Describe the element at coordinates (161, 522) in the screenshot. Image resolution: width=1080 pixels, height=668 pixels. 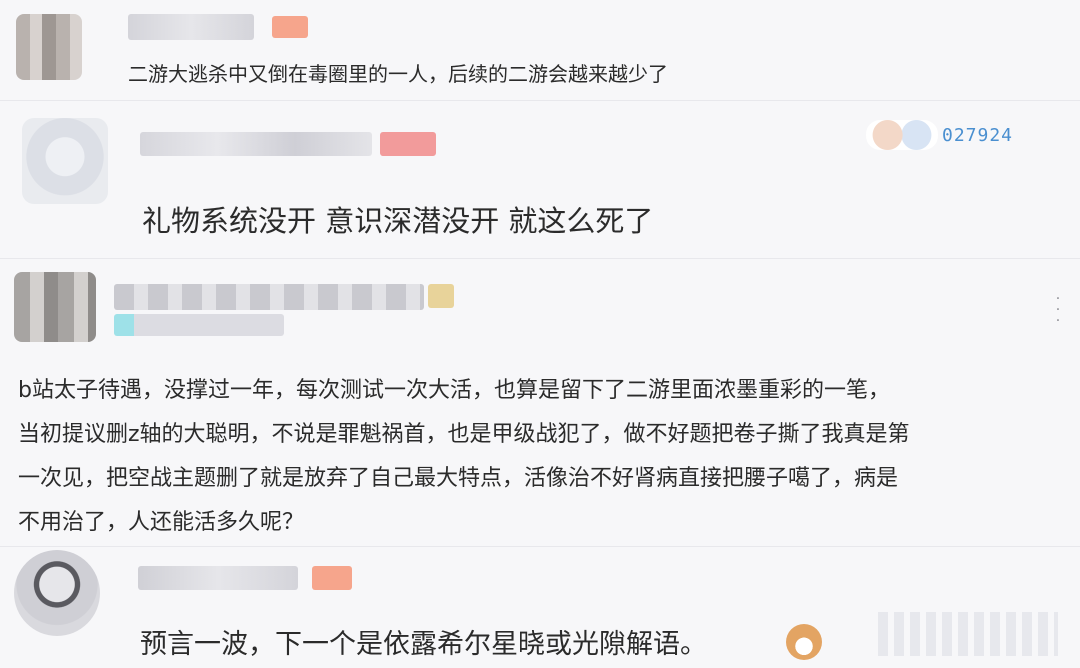
I see `comment-line: 不用治了，人还能活多久呢？` at that location.